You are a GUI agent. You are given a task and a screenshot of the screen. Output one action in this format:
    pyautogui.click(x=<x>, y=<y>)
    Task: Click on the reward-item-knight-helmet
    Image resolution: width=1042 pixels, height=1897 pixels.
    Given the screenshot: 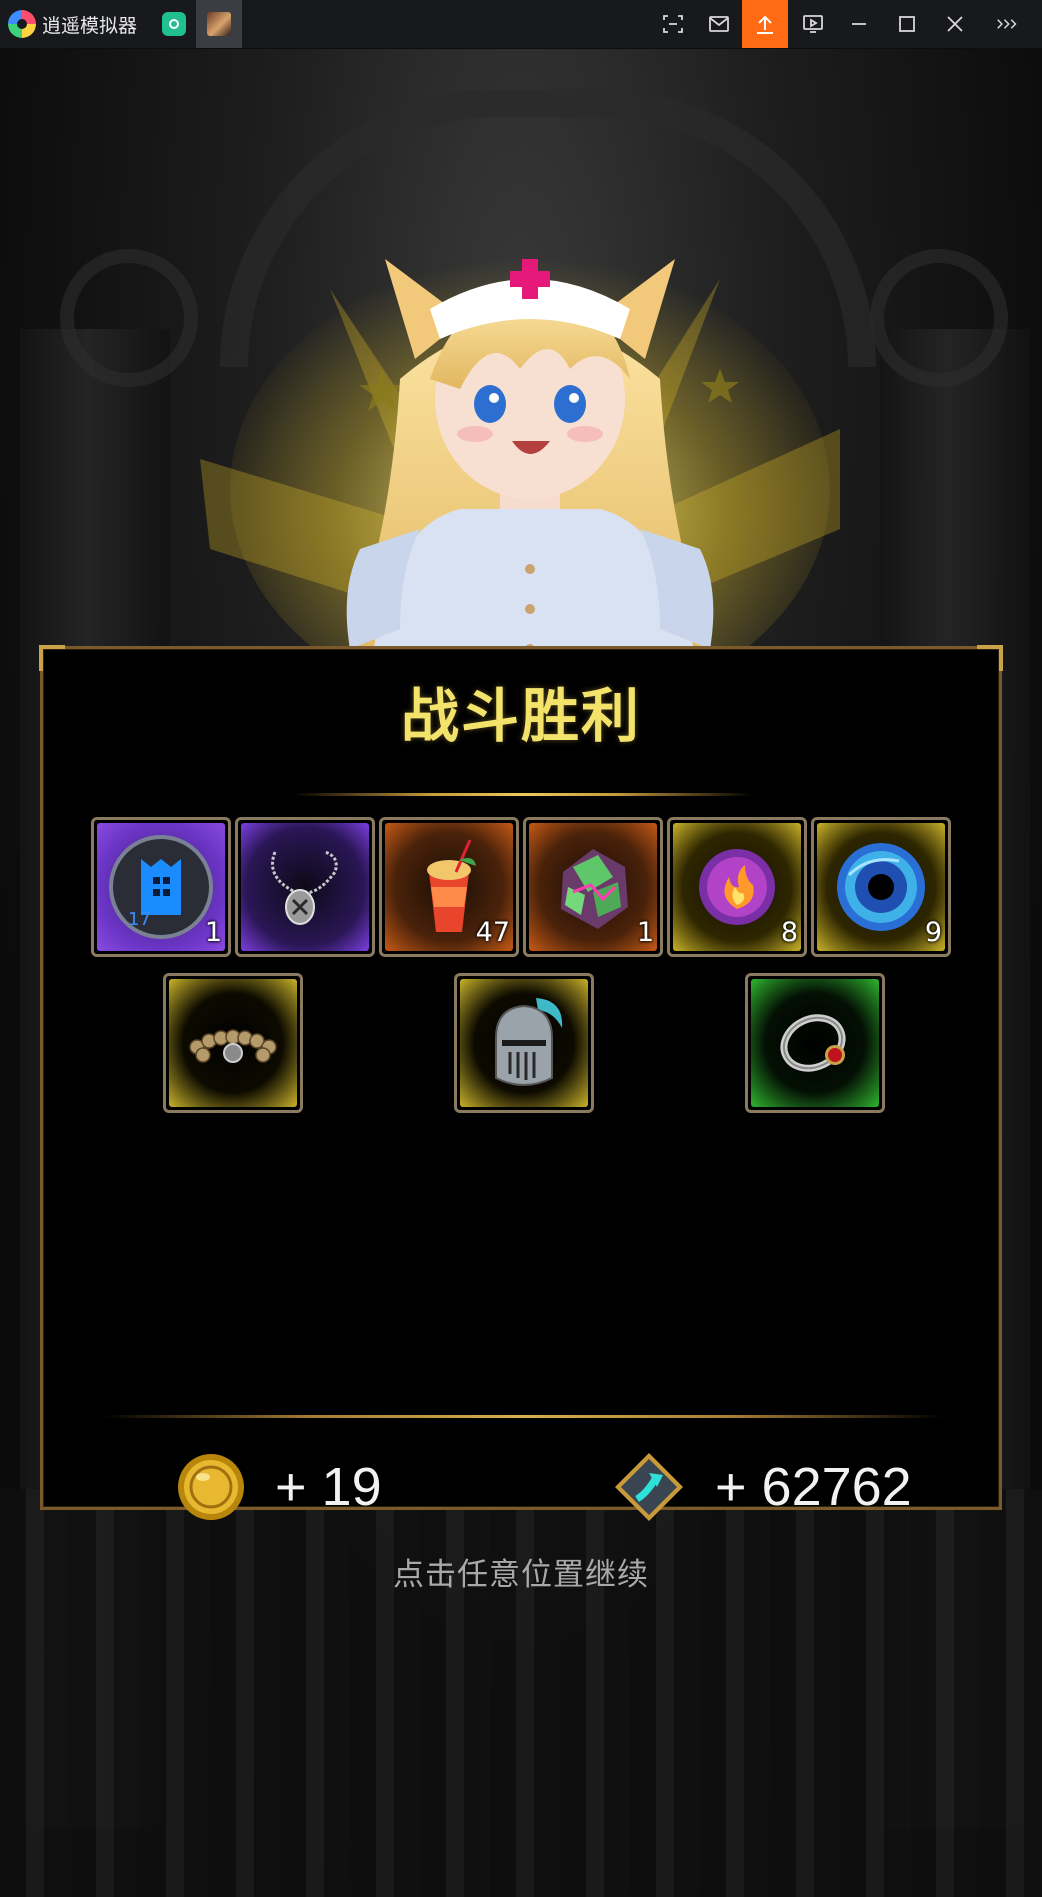 What is the action you would take?
    pyautogui.click(x=524, y=1043)
    